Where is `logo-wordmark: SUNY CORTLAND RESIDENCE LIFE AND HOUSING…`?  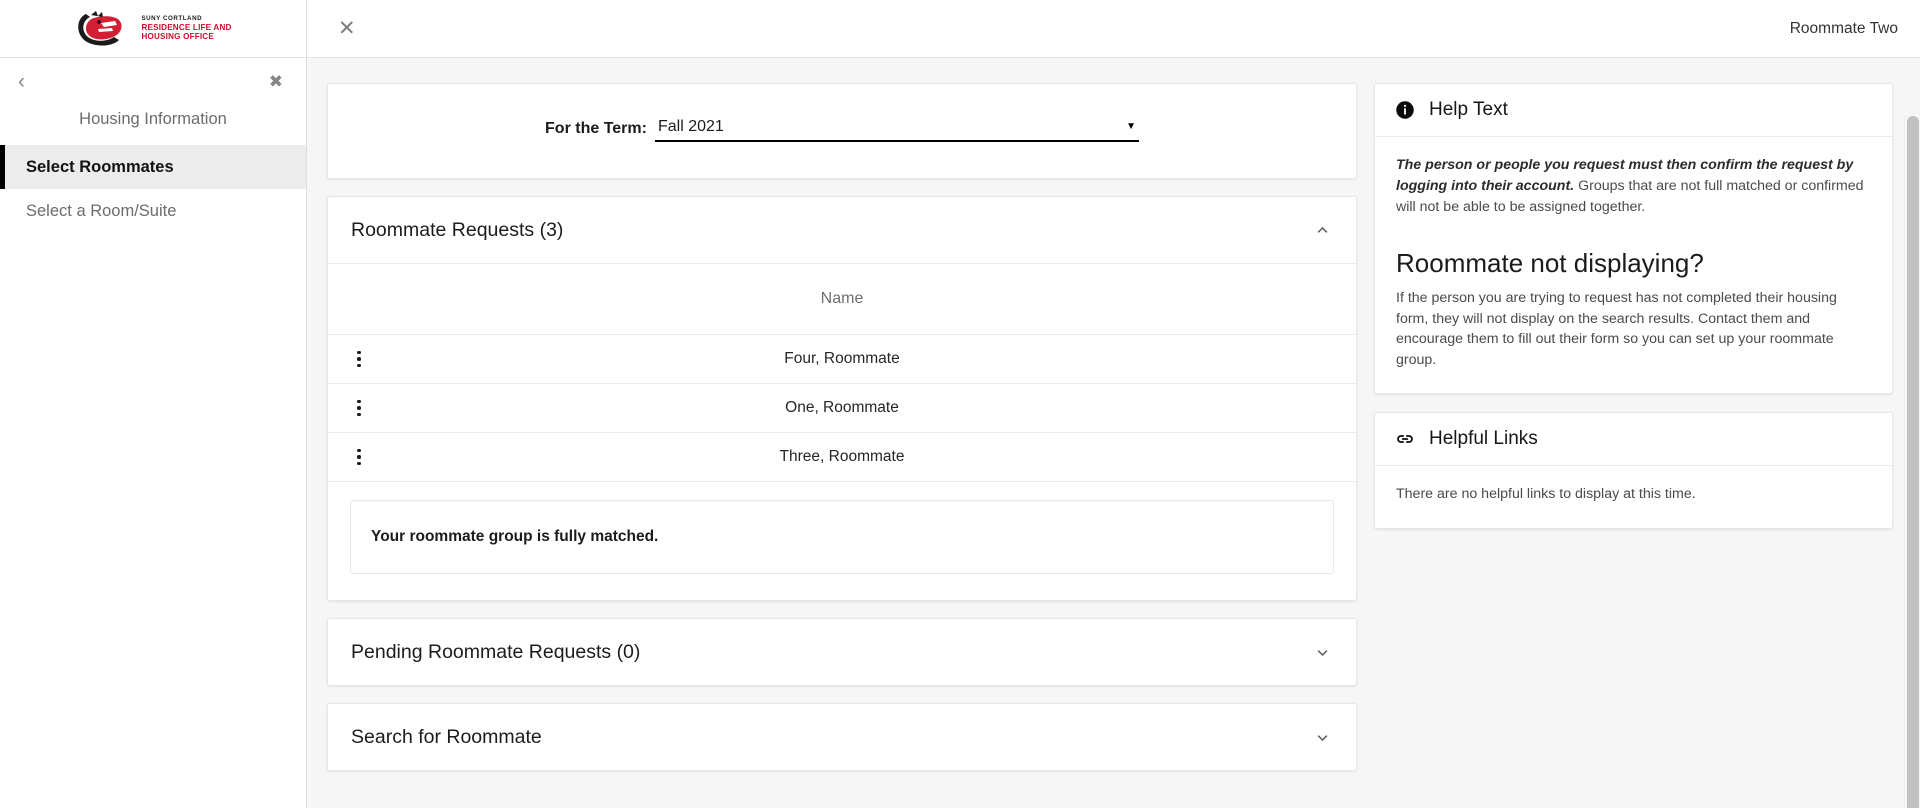 logo-wordmark: SUNY CORTLAND RESIDENCE LIFE AND HOUSING… is located at coordinates (186, 27).